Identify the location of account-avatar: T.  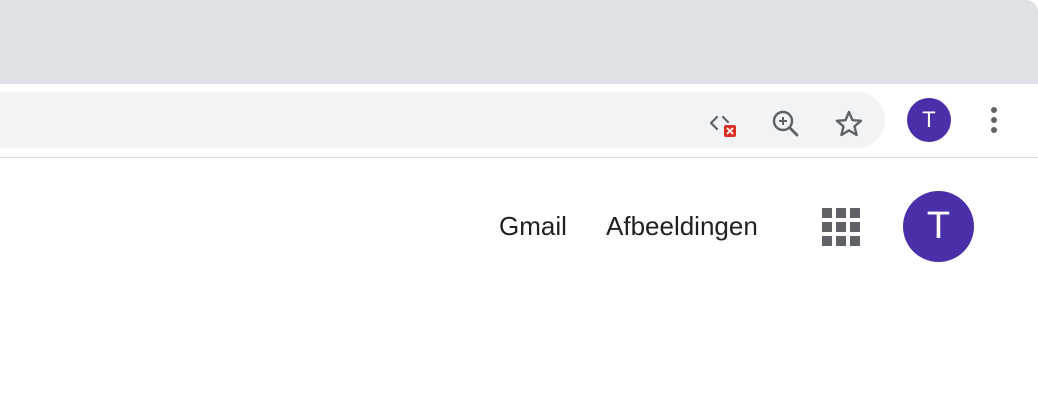
(938, 226).